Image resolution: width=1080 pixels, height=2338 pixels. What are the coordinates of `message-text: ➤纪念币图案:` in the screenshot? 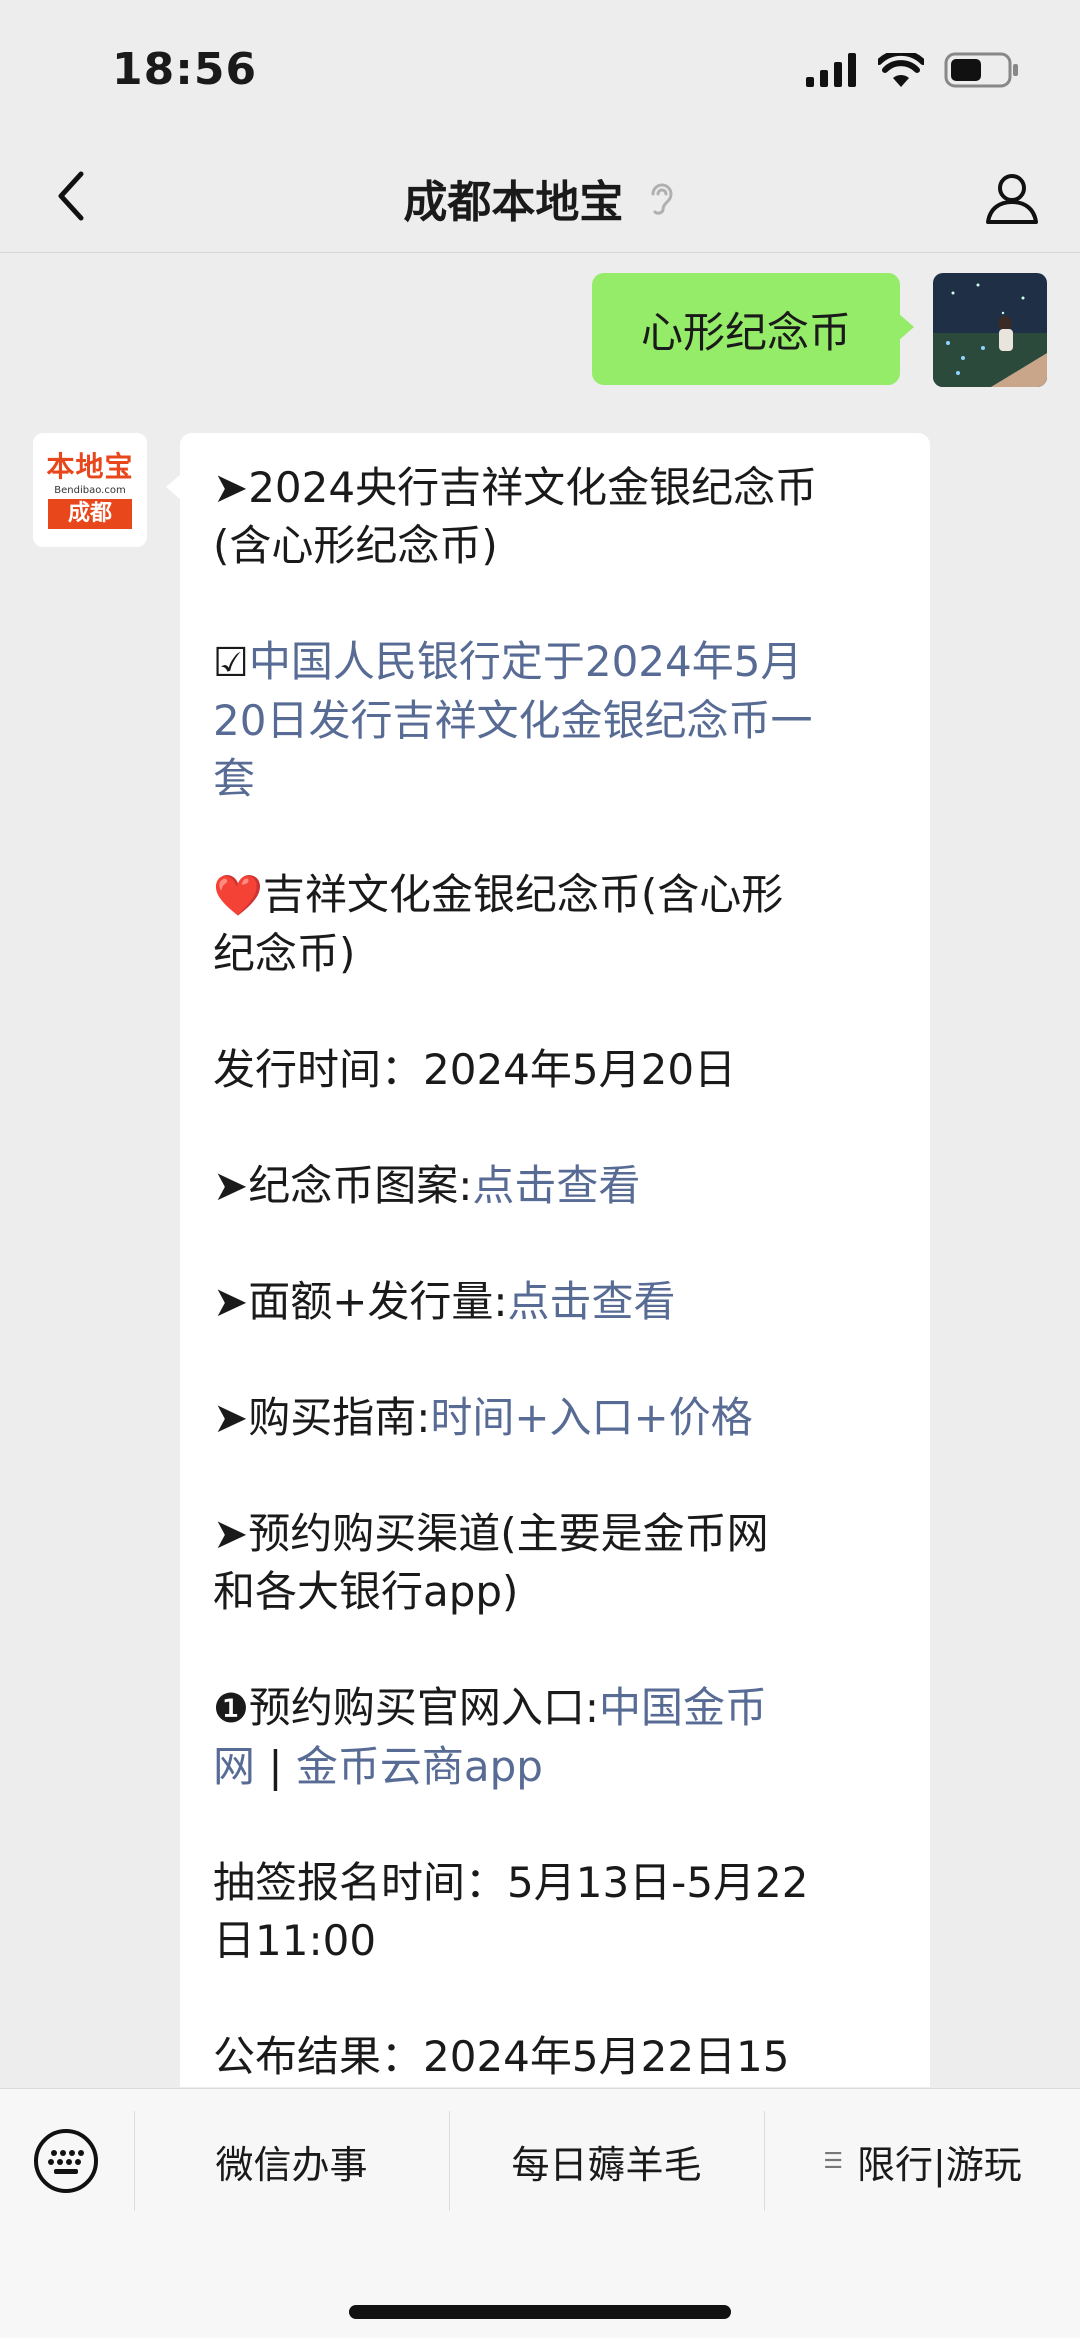 It's located at (343, 1185).